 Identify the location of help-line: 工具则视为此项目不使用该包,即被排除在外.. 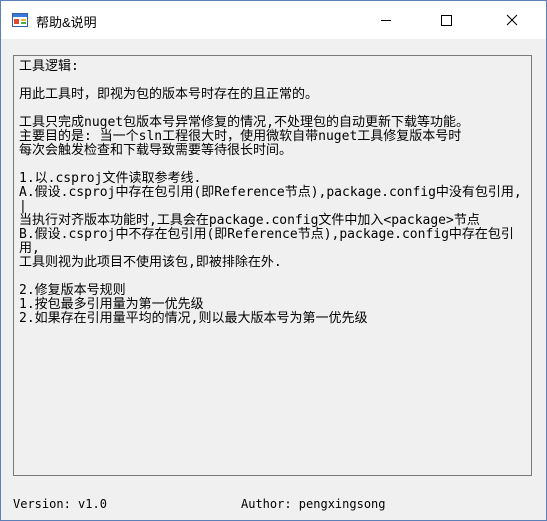
(150, 262).